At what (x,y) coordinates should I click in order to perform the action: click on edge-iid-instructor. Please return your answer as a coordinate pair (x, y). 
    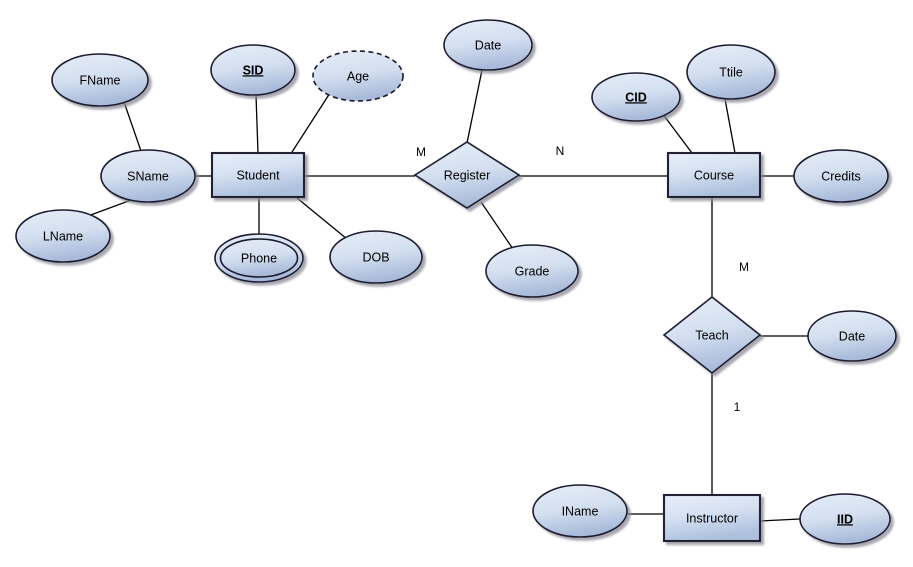
    Looking at the image, I should click on (780, 520).